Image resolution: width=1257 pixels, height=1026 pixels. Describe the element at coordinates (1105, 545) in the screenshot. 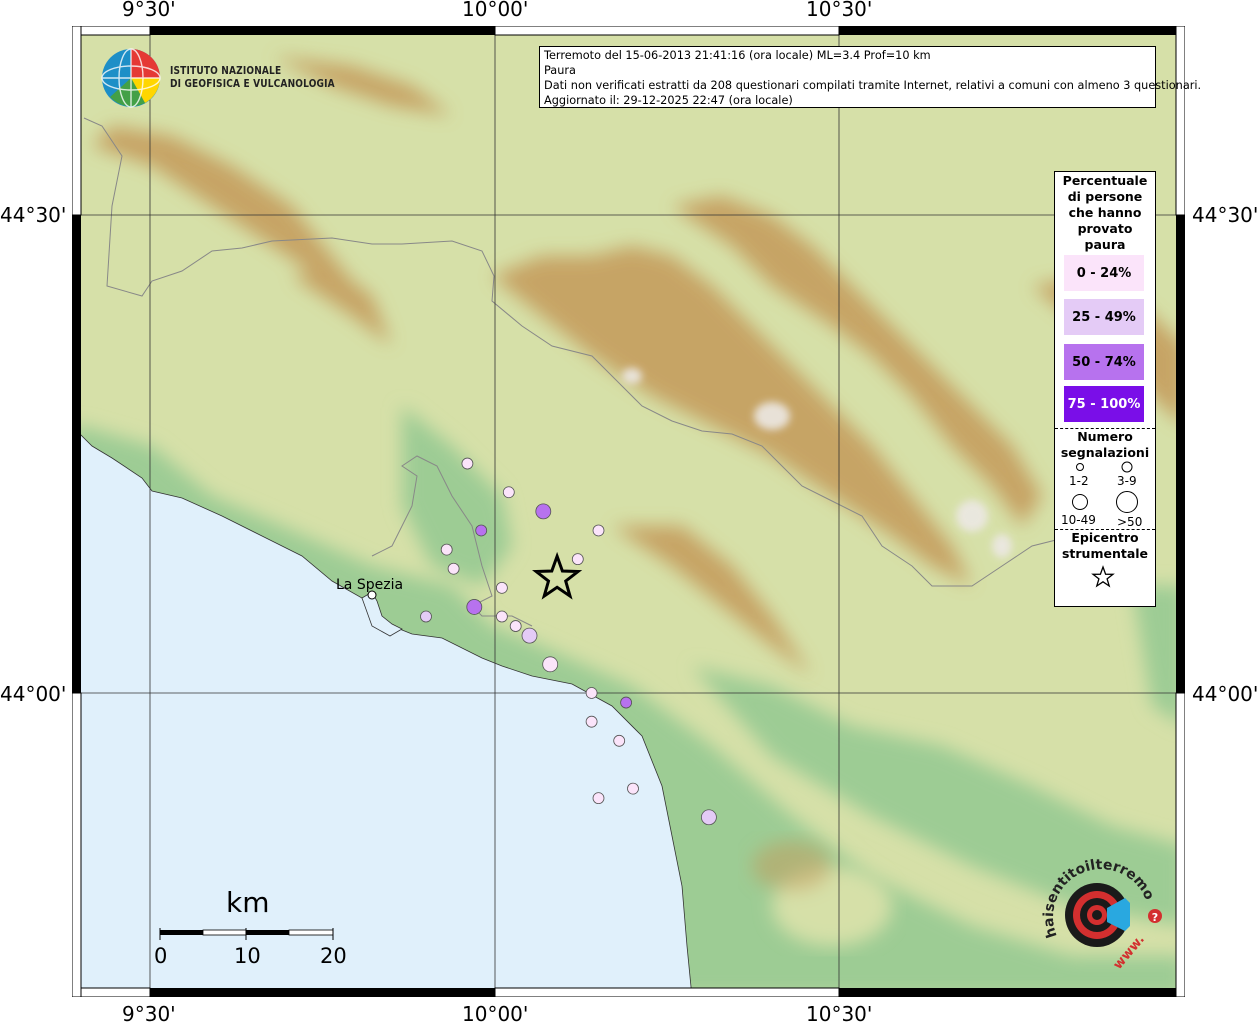

I see `legend-epicenter-title: Epicentro strumentale` at that location.